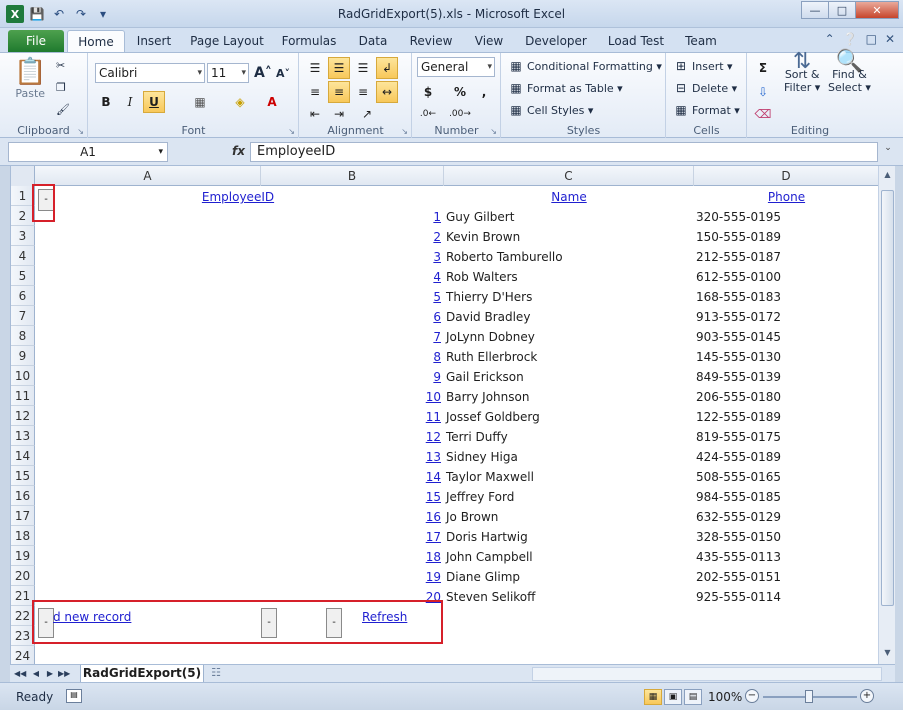 The width and height of the screenshot is (903, 710). I want to click on tab-formulas: Formulas, so click(309, 41).